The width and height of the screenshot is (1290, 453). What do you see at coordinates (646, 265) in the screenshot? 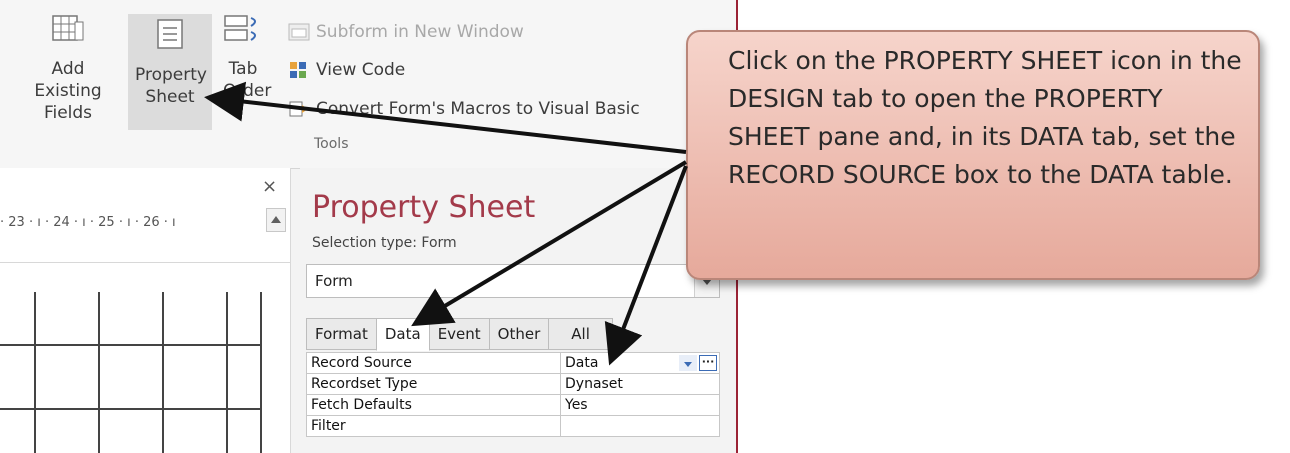
I see `arrow-to-record-source` at bounding box center [646, 265].